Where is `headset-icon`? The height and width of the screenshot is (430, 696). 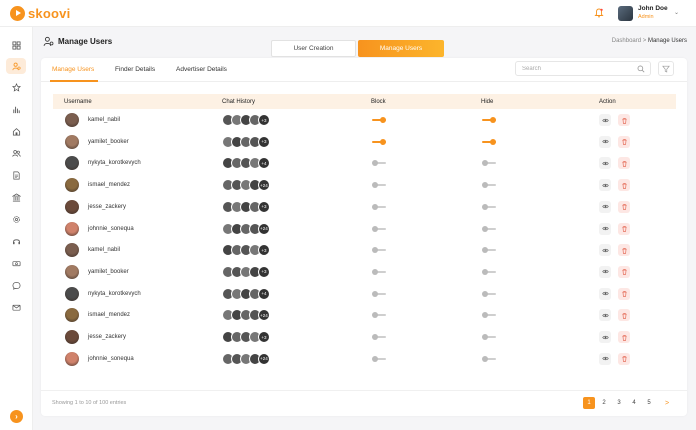
headset-icon is located at coordinates (16, 241).